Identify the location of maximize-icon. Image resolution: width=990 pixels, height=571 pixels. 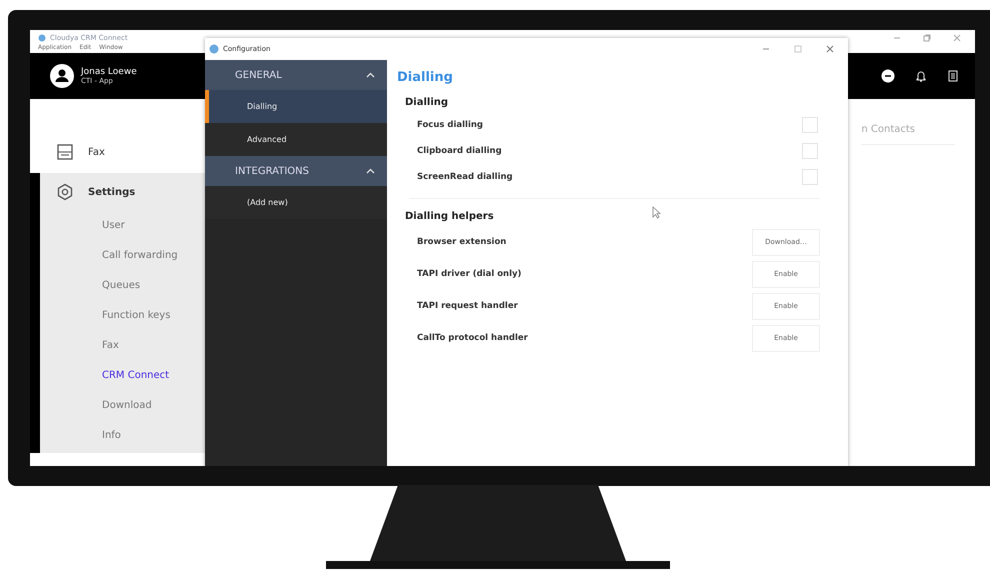
(798, 49).